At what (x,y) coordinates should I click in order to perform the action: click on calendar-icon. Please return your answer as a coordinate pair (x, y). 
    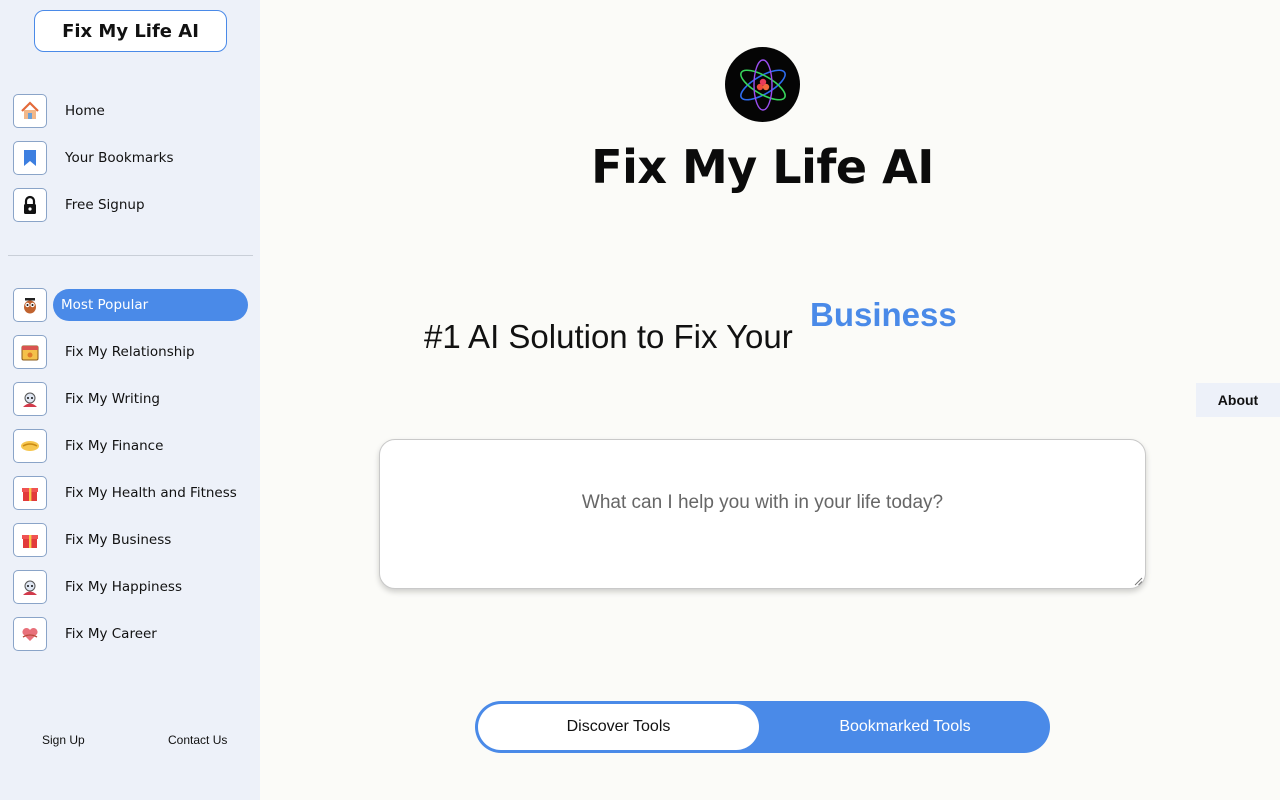
    Looking at the image, I should click on (30, 352).